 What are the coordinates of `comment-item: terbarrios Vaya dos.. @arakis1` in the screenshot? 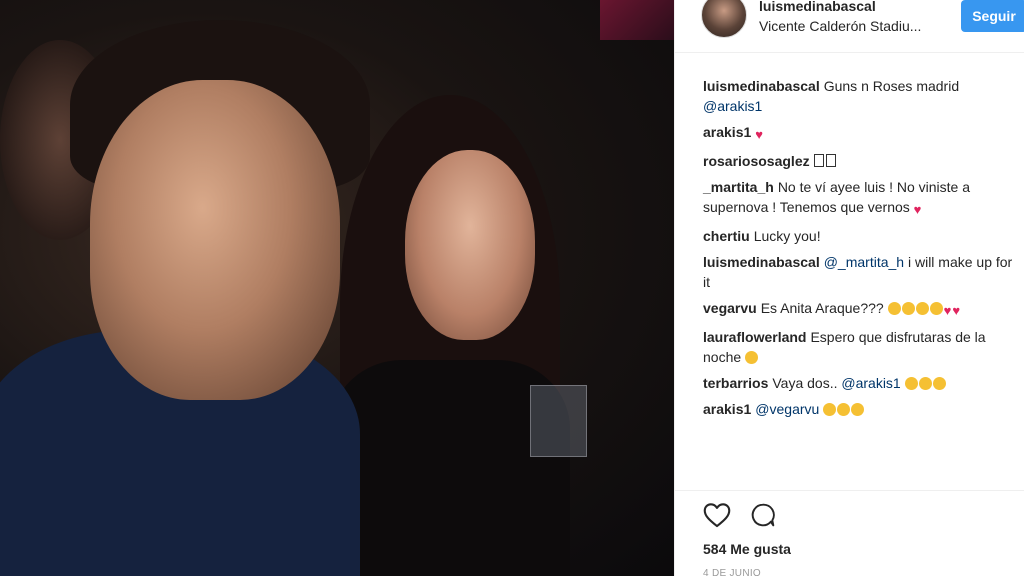 It's located at (861, 383).